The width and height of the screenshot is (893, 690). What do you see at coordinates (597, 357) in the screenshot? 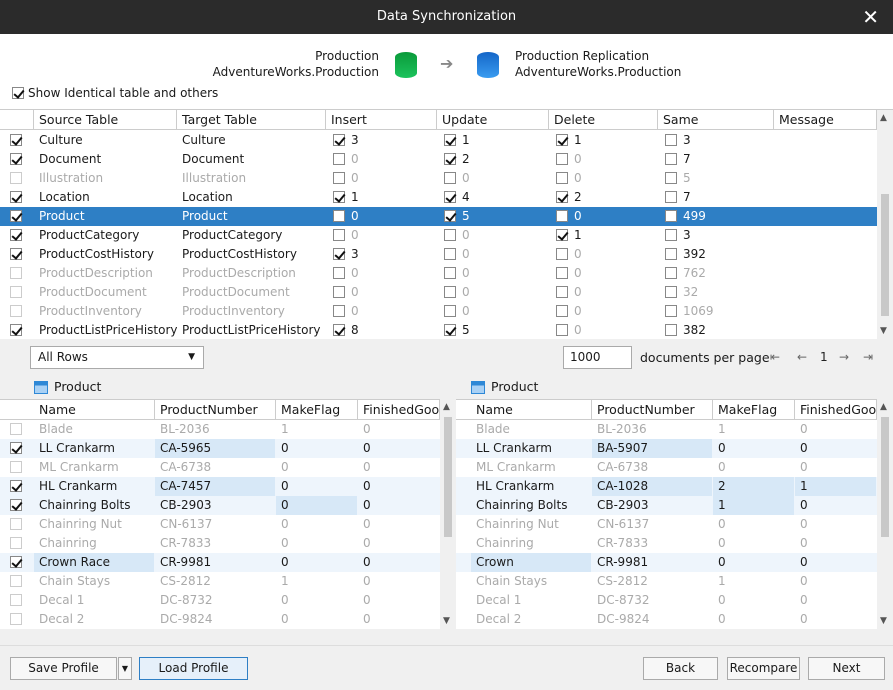
I see `per-page-input: 1000` at bounding box center [597, 357].